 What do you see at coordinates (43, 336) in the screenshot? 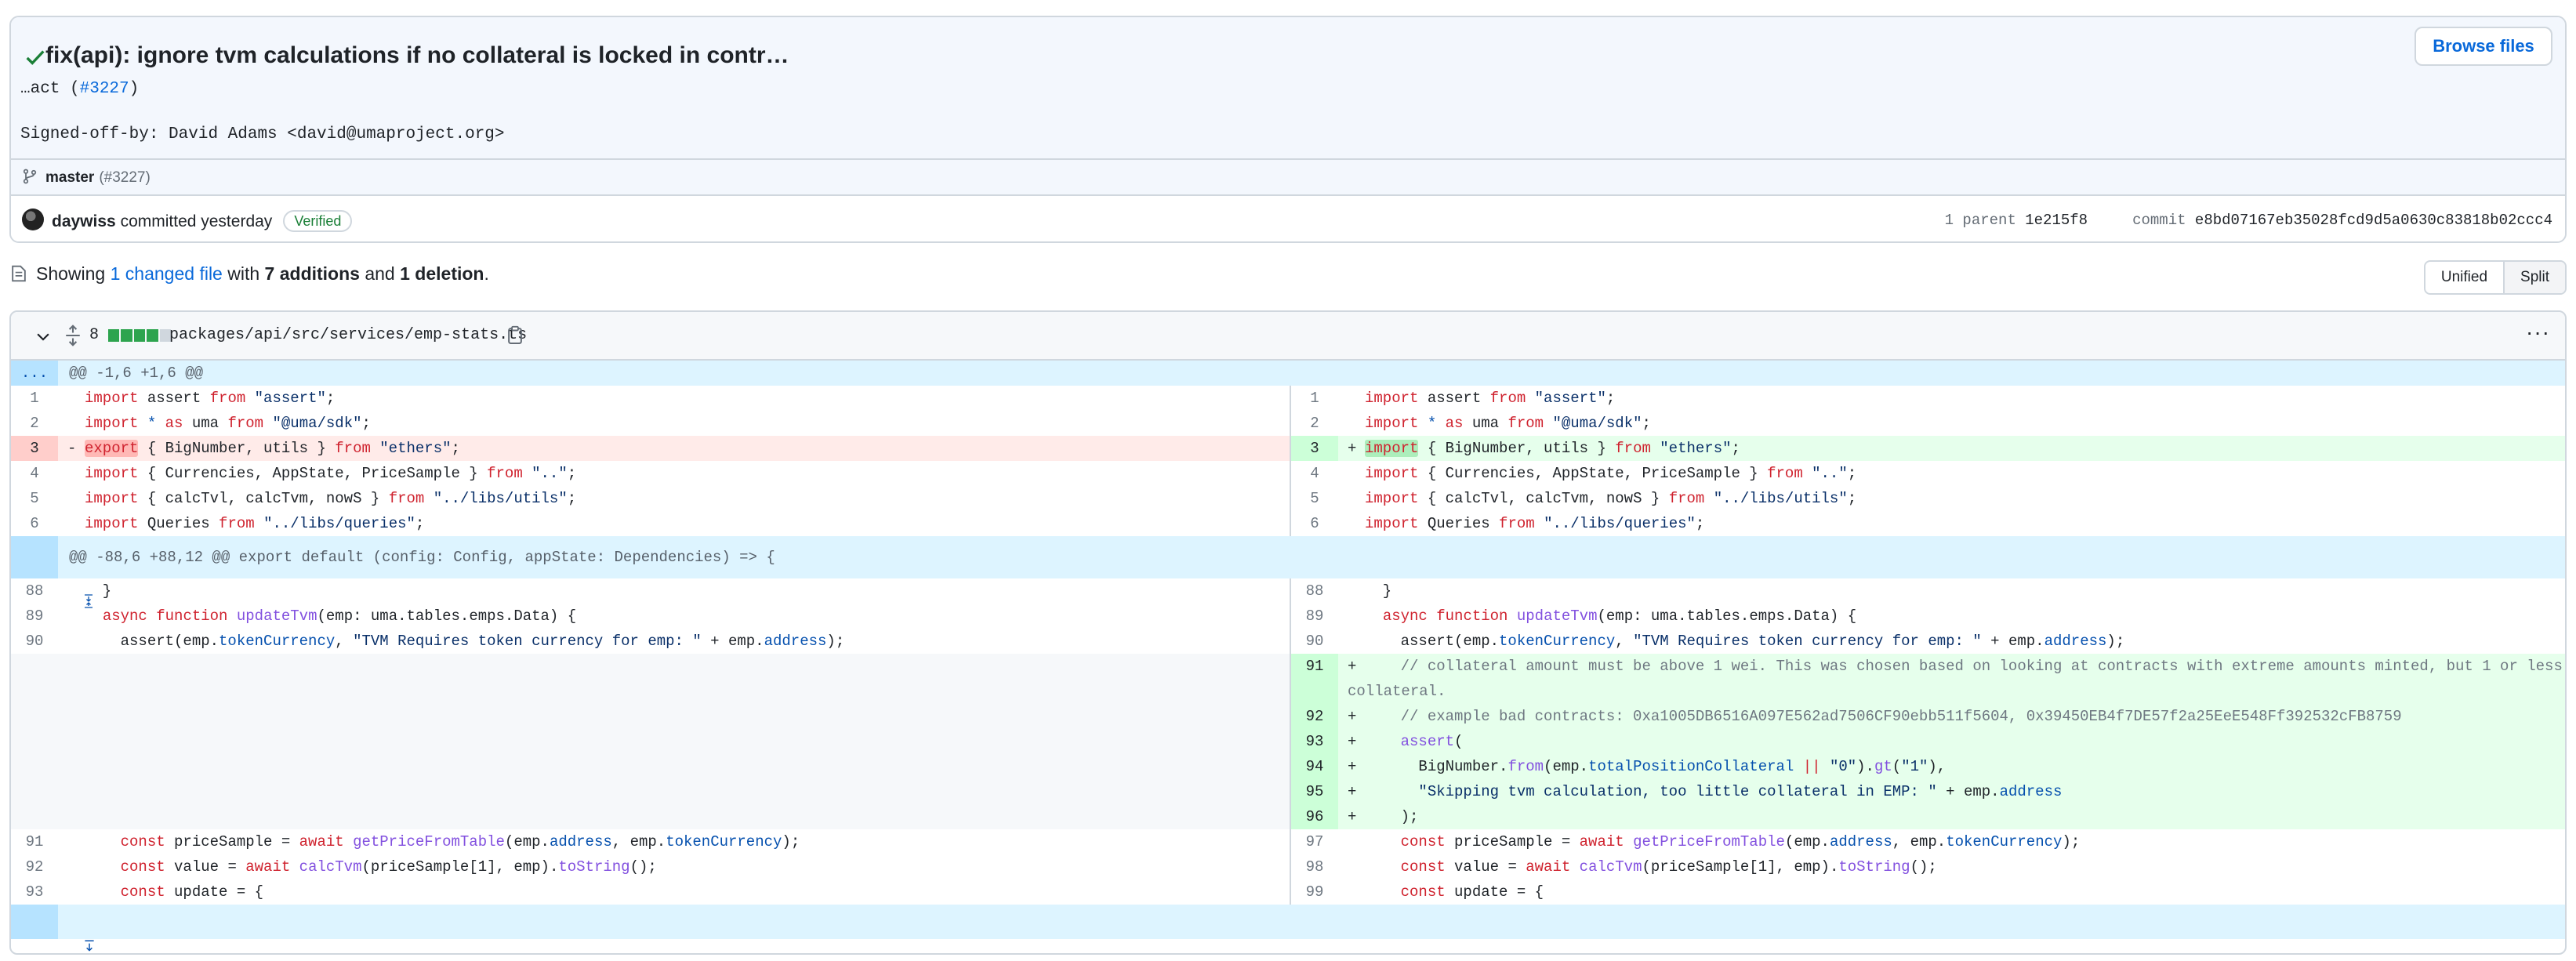
I see `chevron-down-icon` at bounding box center [43, 336].